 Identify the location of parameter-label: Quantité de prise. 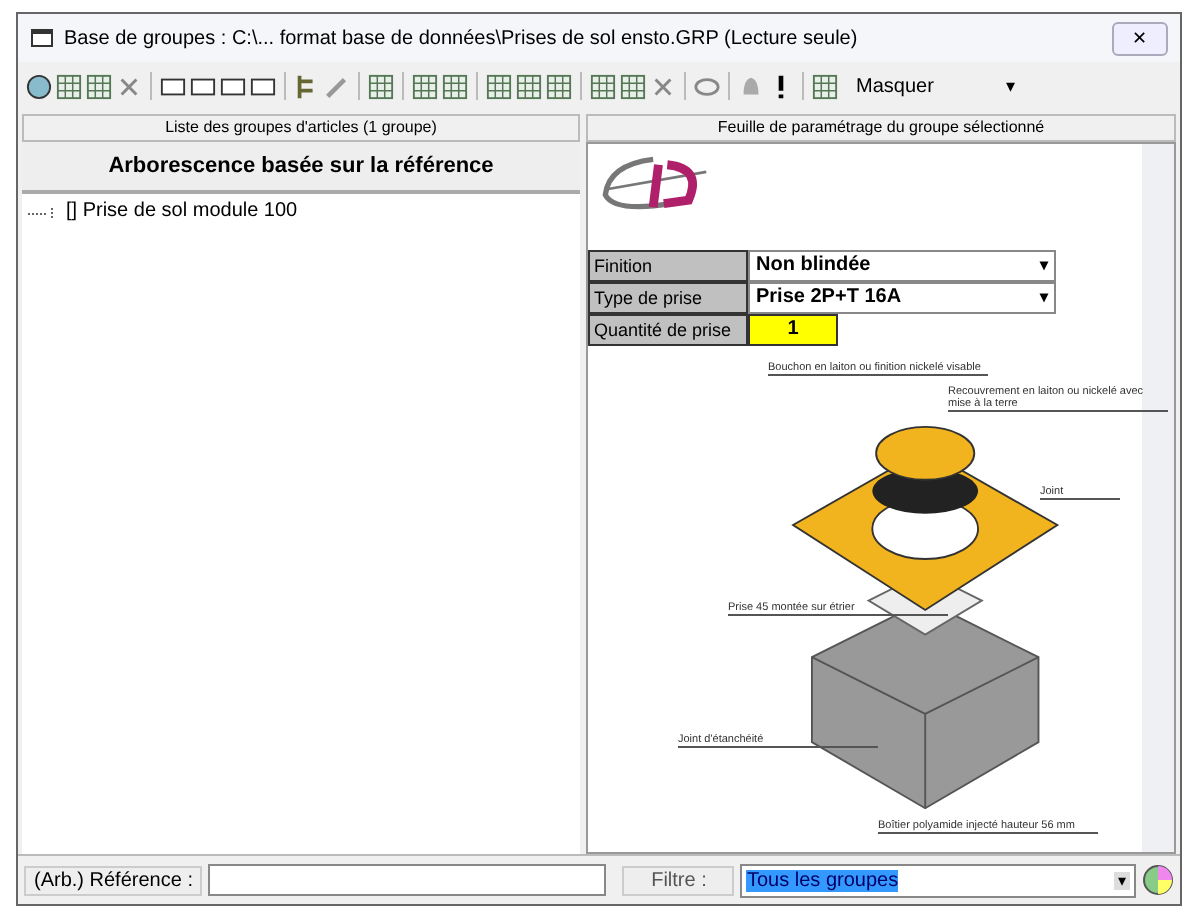
(668, 330).